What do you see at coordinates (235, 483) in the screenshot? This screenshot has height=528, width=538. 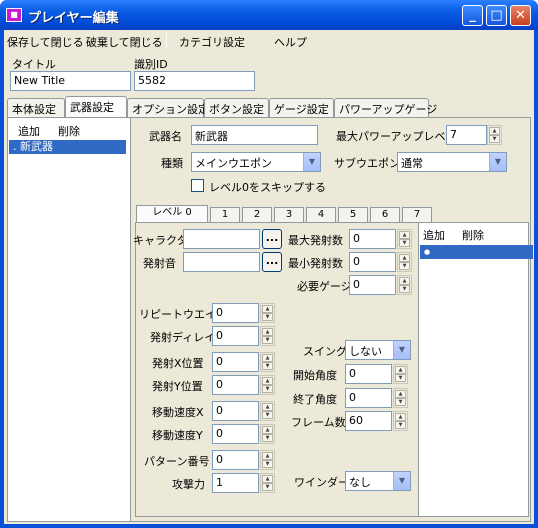 I see `attack-input: 1` at bounding box center [235, 483].